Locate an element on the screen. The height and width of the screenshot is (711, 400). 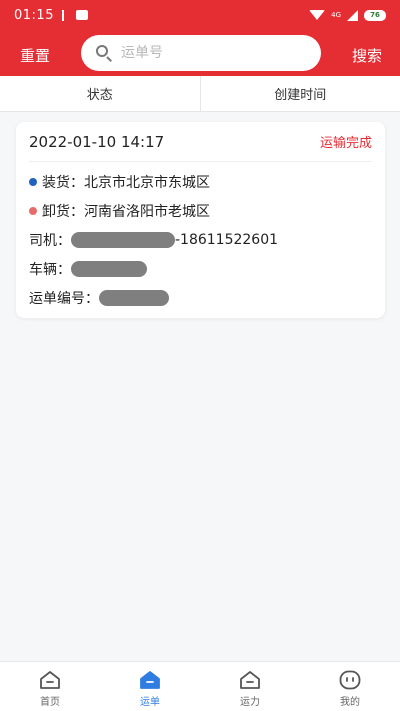
unload-row: 卸货： 河南省洛阳市老城区 is located at coordinates (119, 211).